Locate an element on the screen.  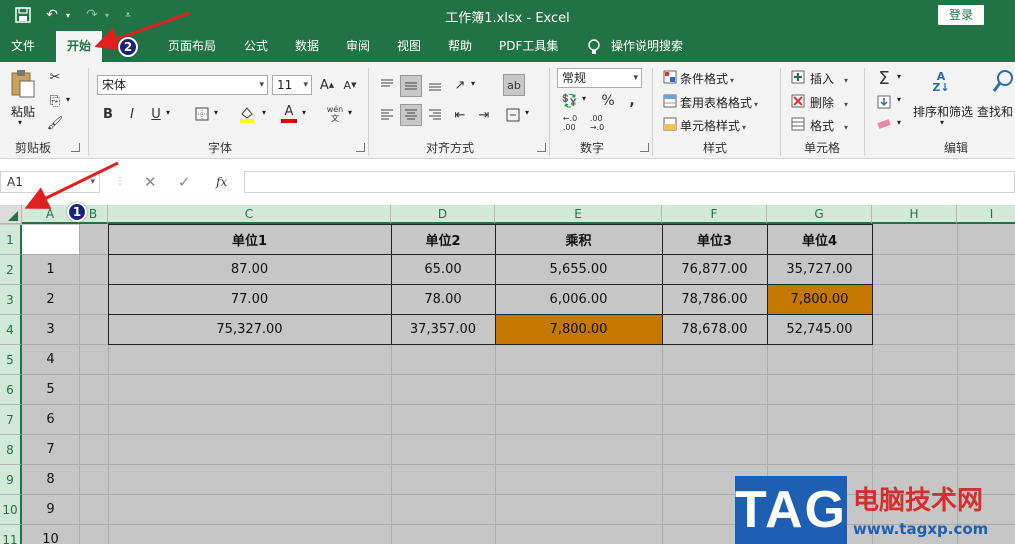
annotation-arrows is located at coordinates (107, 110).